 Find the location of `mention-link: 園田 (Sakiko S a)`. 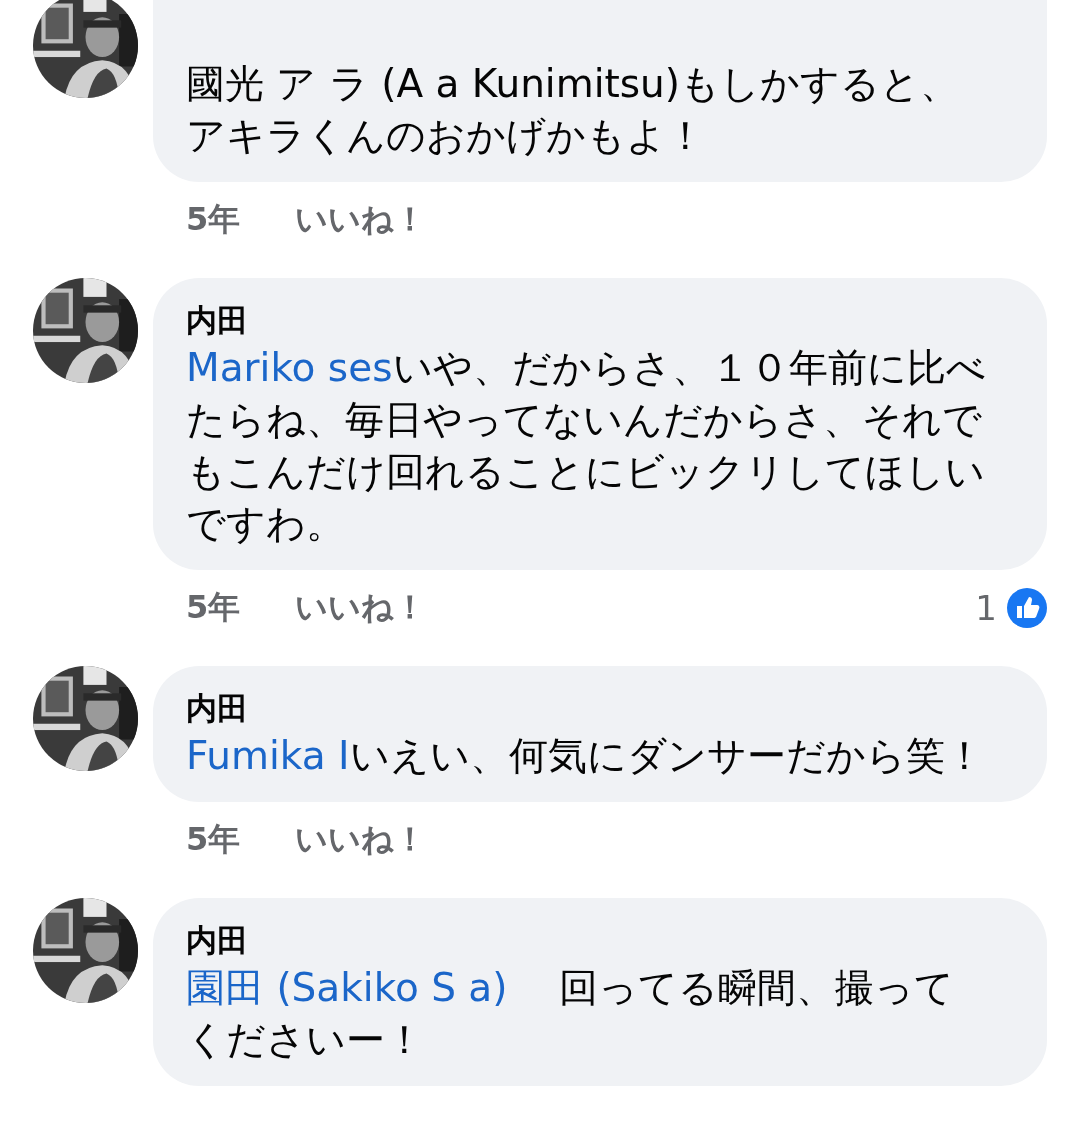

mention-link: 園田 (Sakiko S a) is located at coordinates (347, 987).